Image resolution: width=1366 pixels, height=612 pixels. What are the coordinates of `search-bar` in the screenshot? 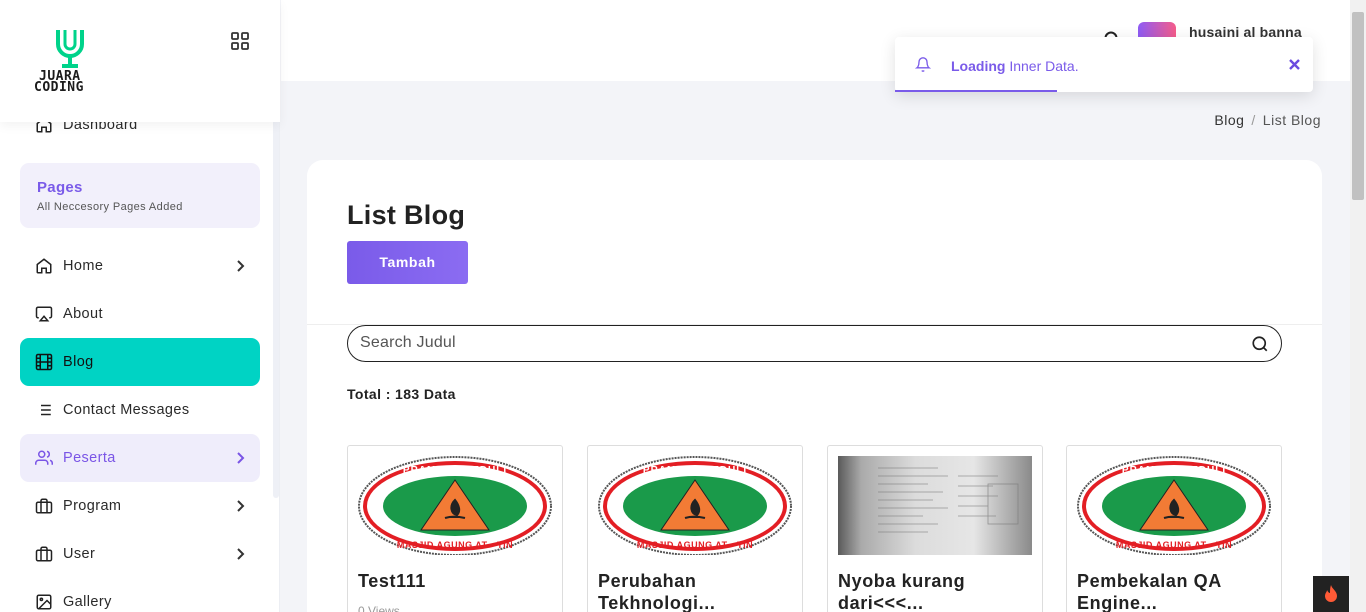 It's located at (814, 343).